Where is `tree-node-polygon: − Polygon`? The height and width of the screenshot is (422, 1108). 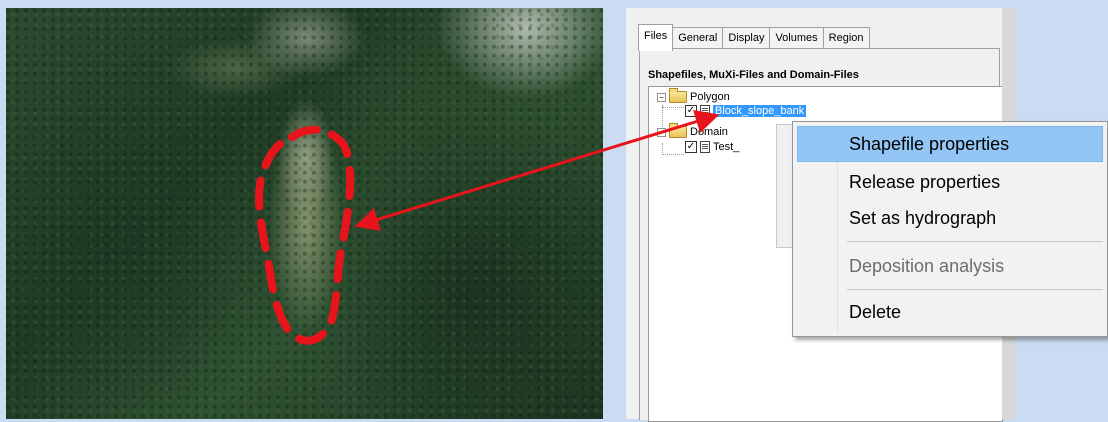
tree-node-polygon: − Polygon is located at coordinates (693, 96).